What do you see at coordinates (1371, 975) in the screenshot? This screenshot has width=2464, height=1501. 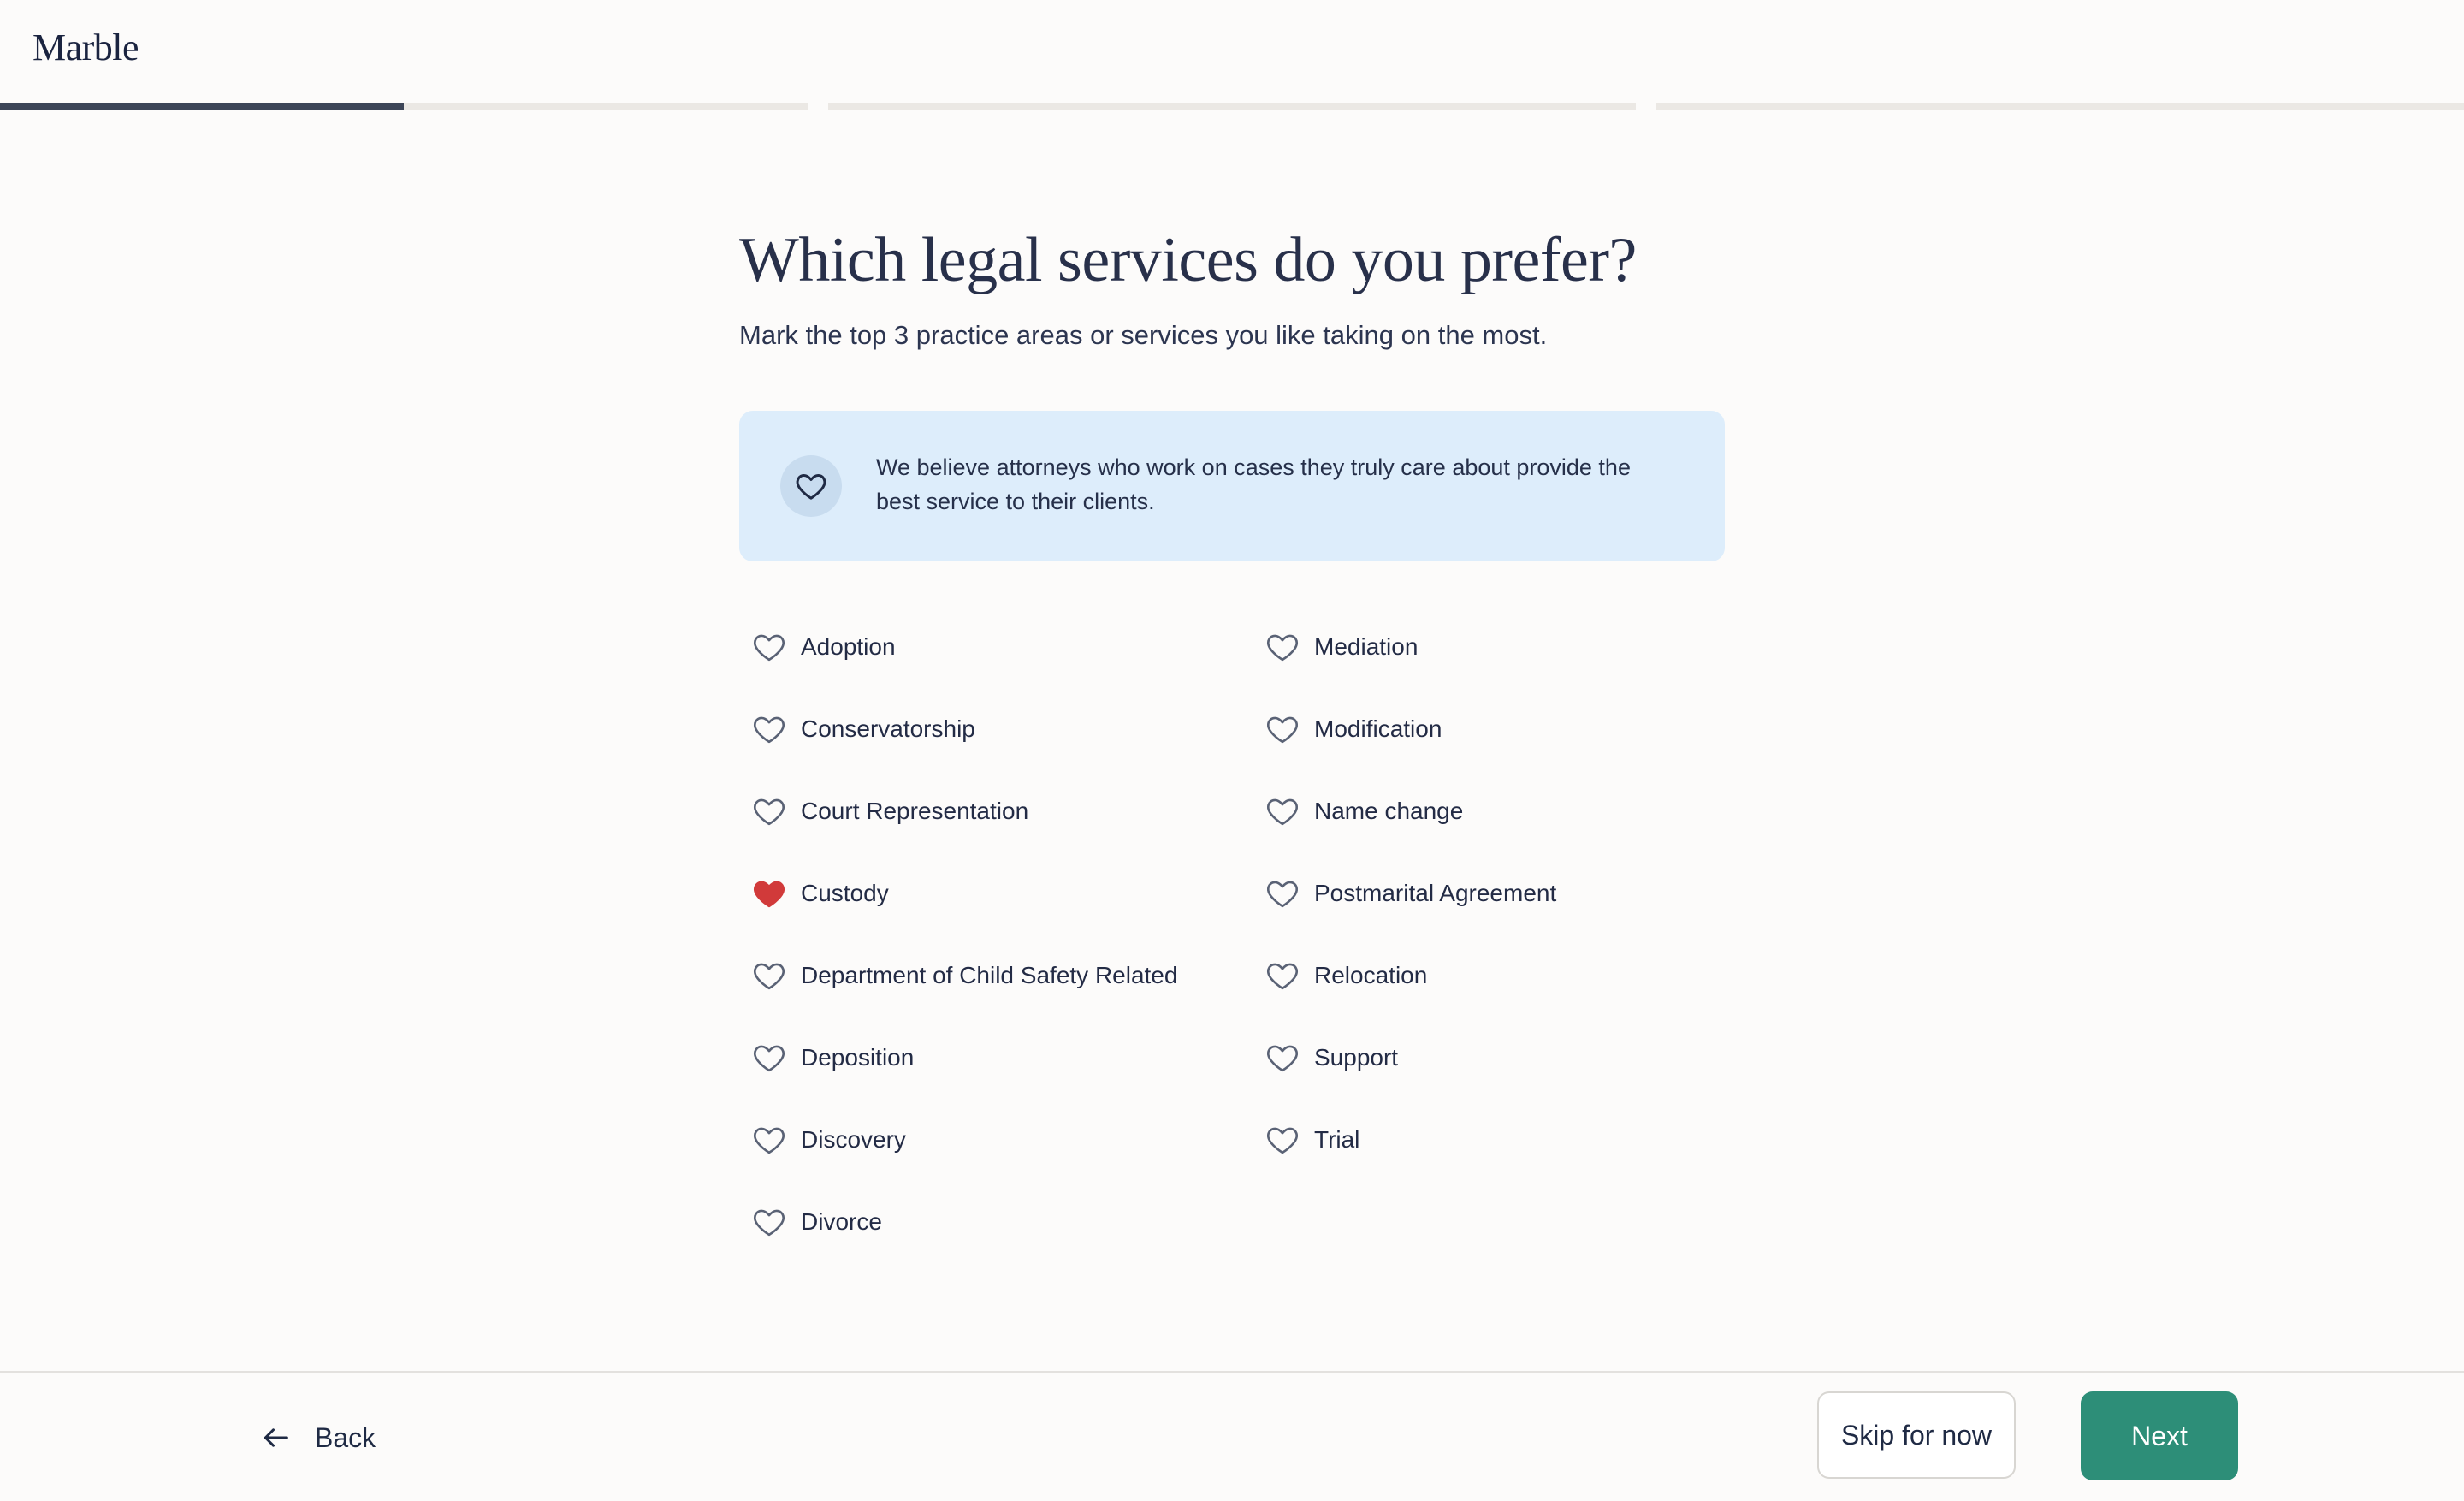 I see `service-option-label: Relocation` at bounding box center [1371, 975].